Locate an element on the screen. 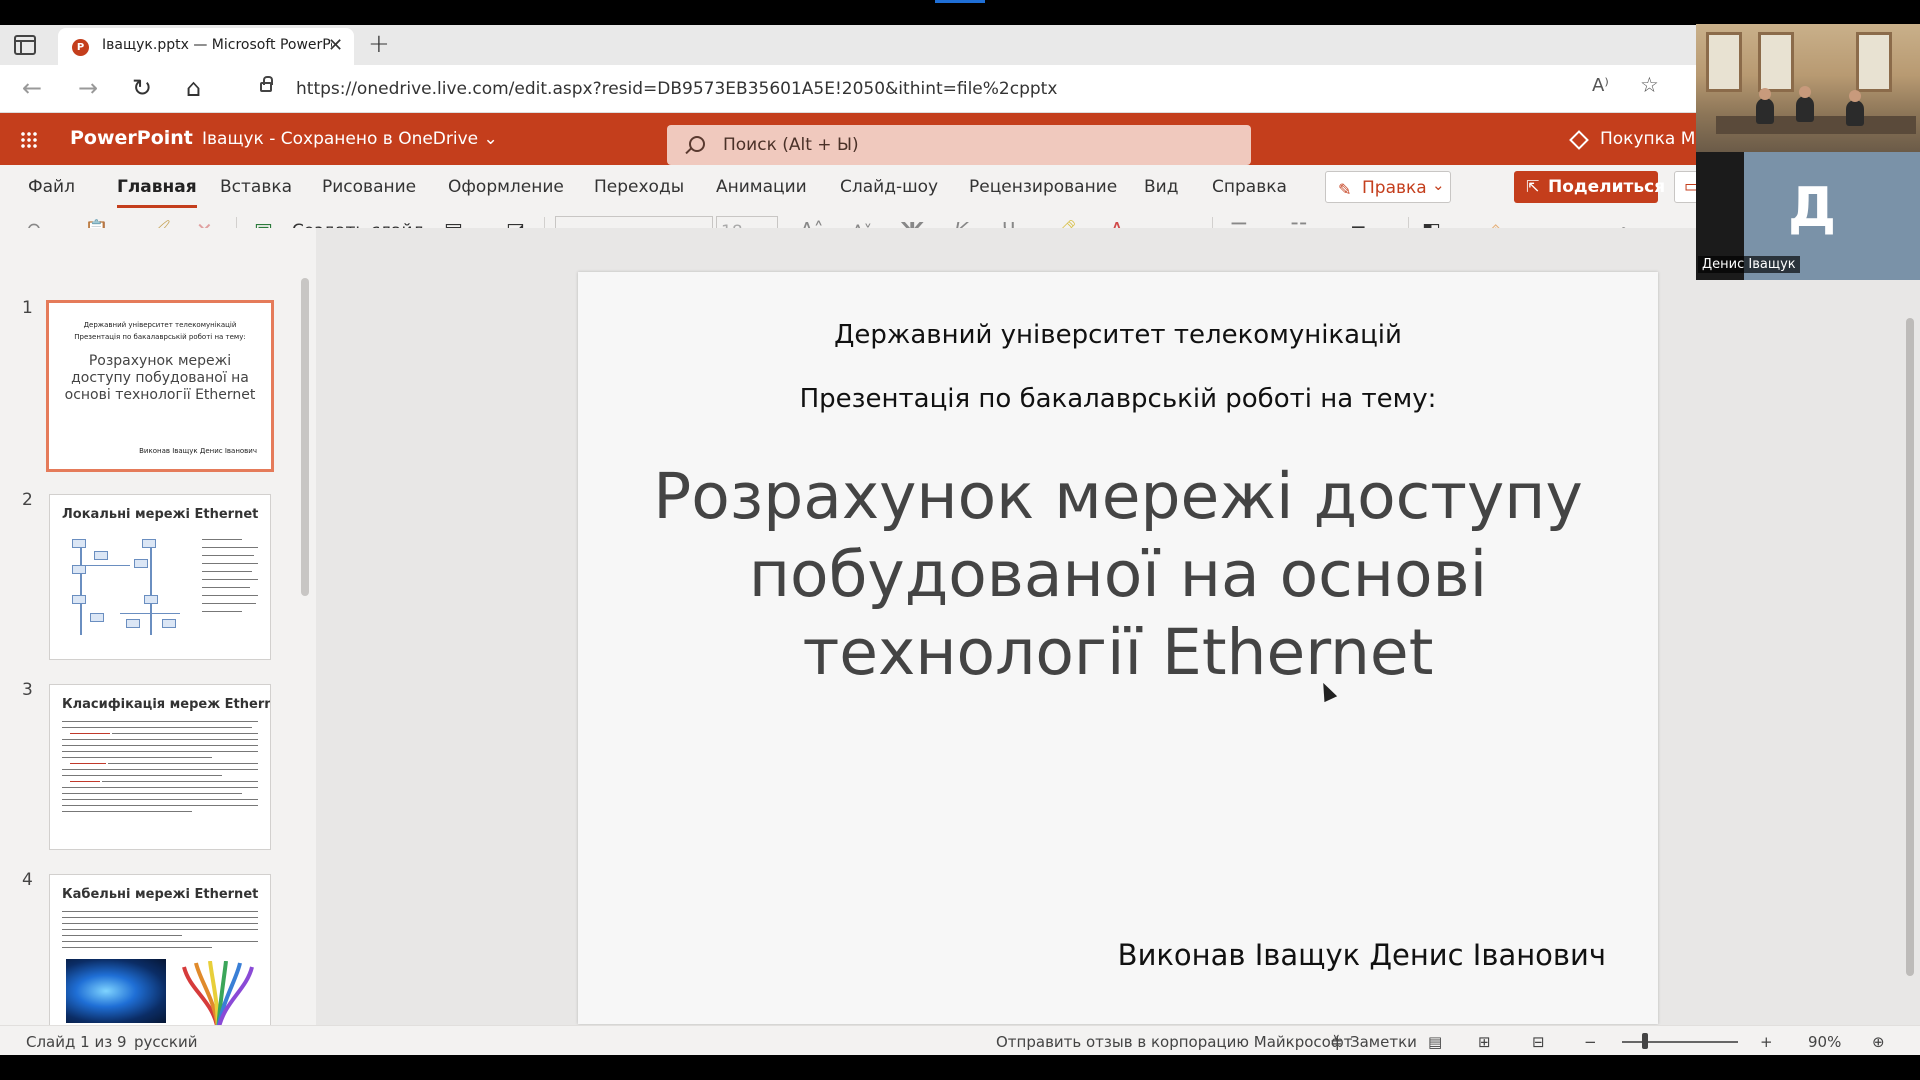  share-label: Поделиться is located at coordinates (1607, 187).